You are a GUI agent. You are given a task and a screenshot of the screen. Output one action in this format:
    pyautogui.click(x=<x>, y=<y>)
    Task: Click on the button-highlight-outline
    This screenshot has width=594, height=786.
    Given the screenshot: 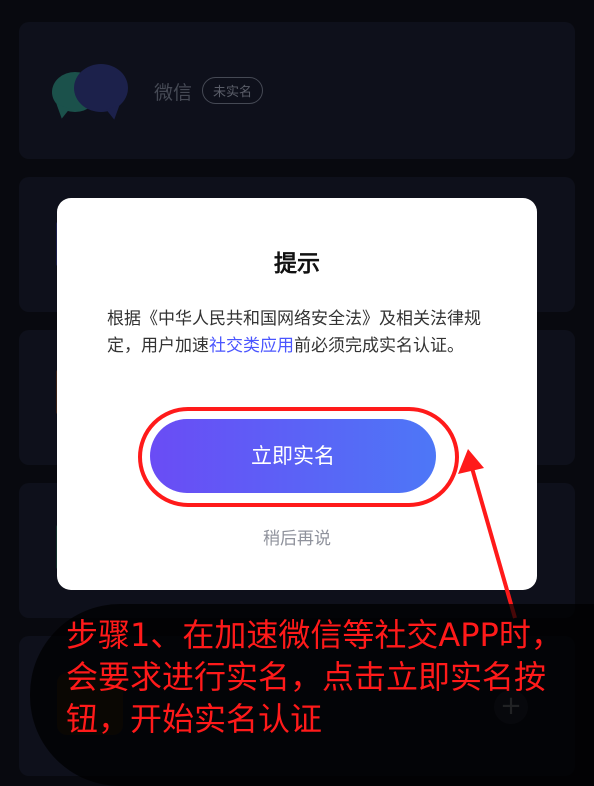 What is the action you would take?
    pyautogui.click(x=298, y=457)
    